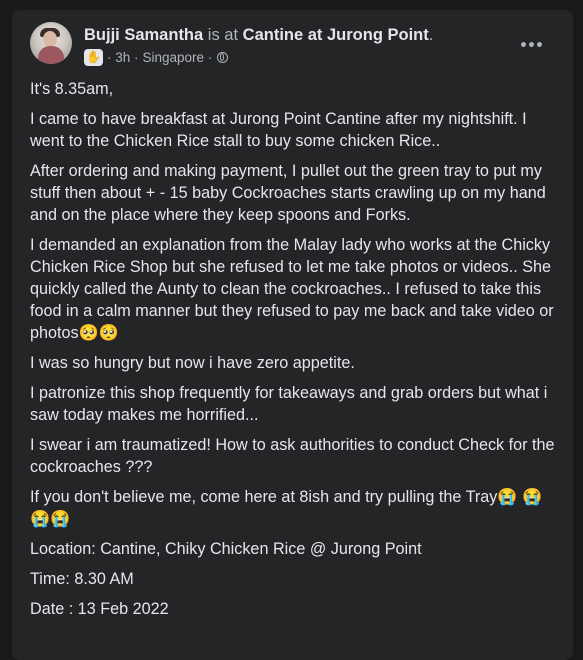  Describe the element at coordinates (99, 609) in the screenshot. I see `post-paragraph: Date : 13 Feb 2022` at that location.